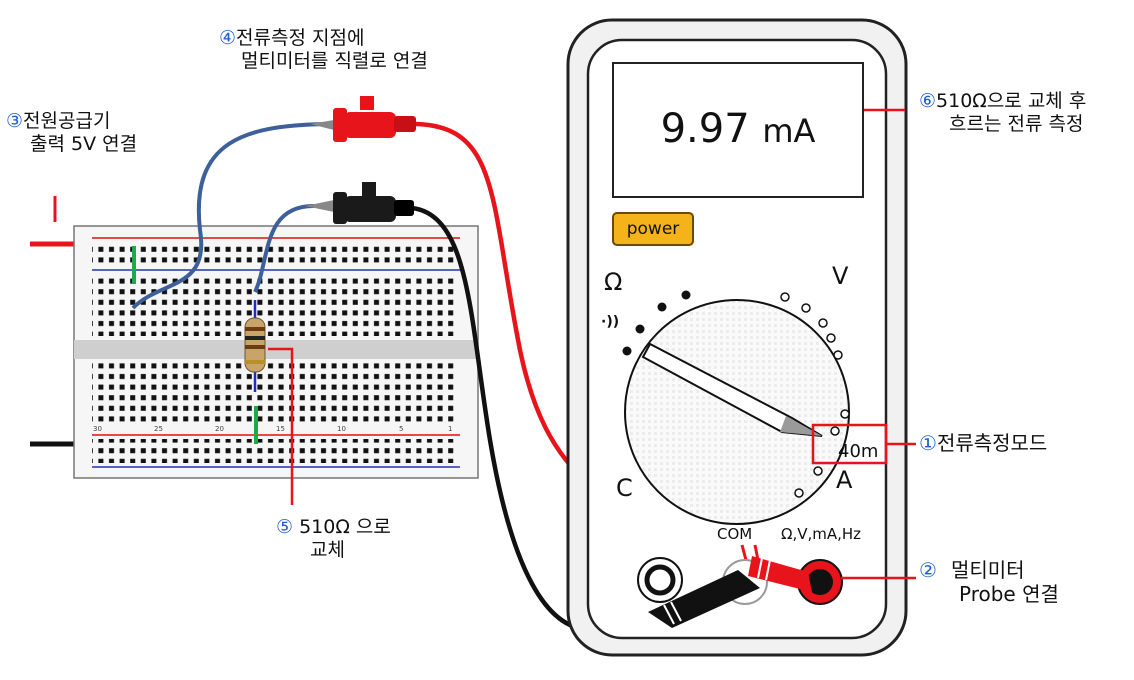 The width and height of the screenshot is (1134, 680). Describe the element at coordinates (255, 345) in the screenshot. I see `resistor-510-ohm` at that location.